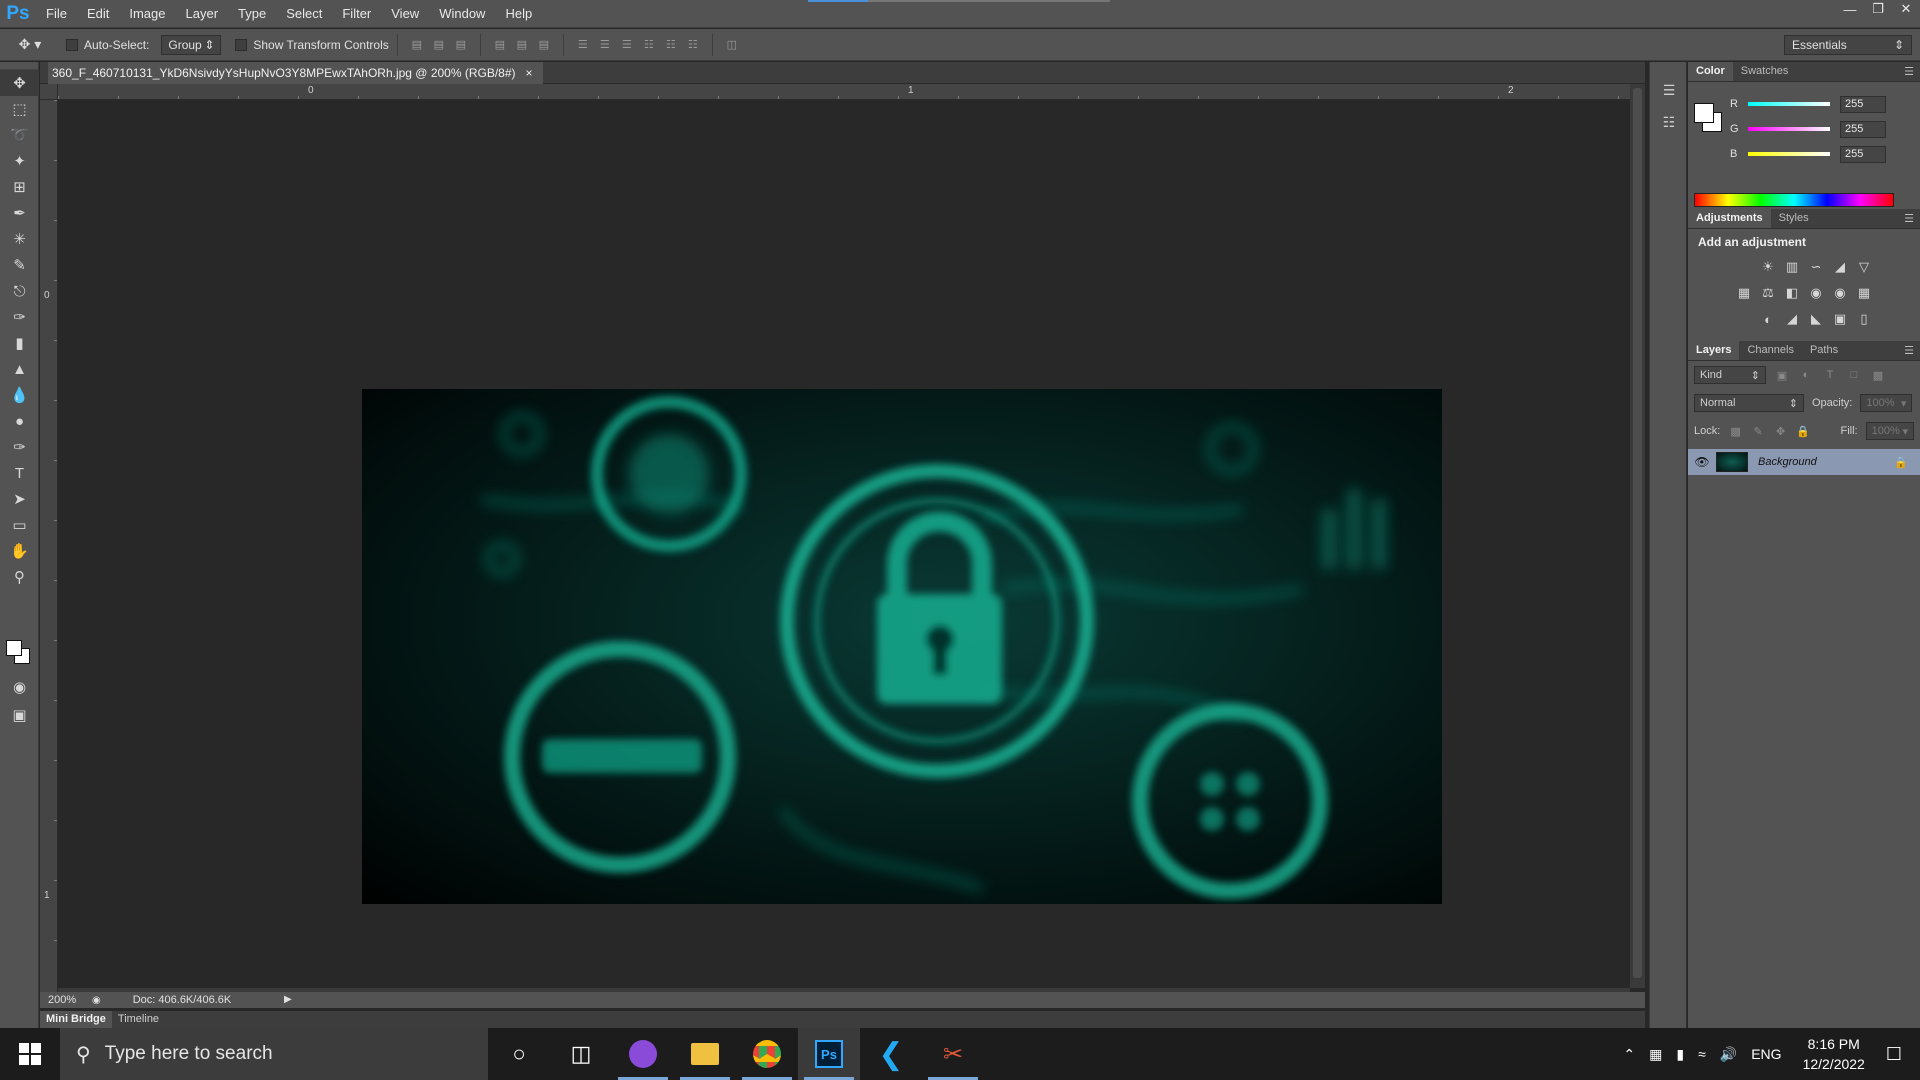  I want to click on snipping-tool-icon: ✂, so click(953, 1054).